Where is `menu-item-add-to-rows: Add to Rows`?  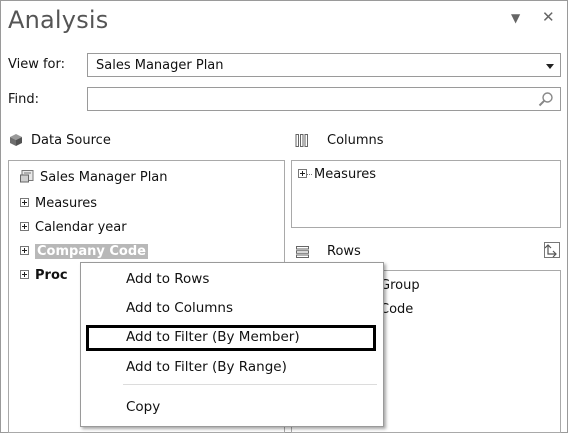
menu-item-add-to-rows: Add to Rows is located at coordinates (167, 279).